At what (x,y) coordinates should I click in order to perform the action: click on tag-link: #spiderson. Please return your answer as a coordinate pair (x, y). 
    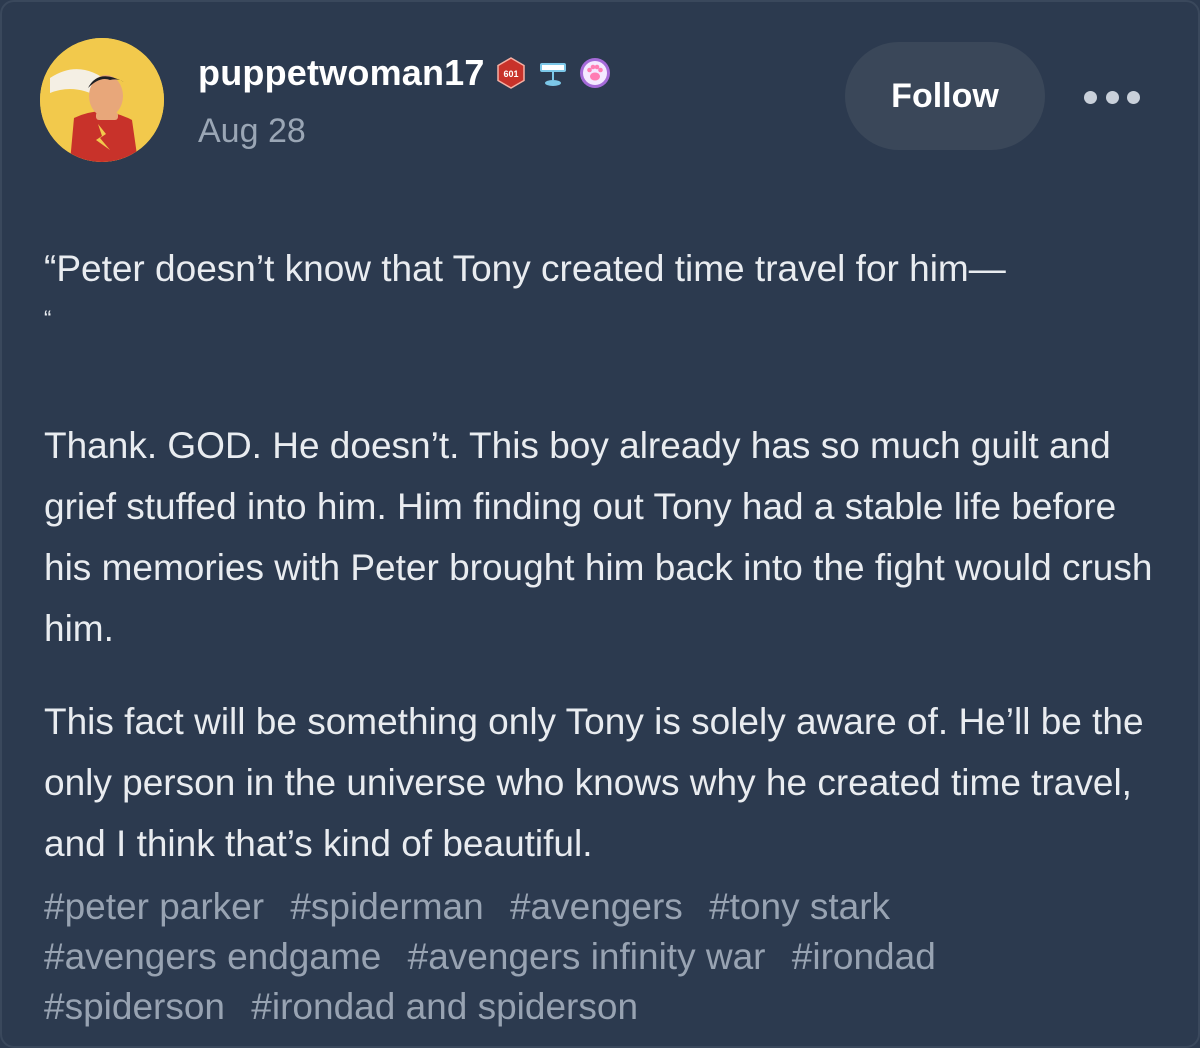
    Looking at the image, I should click on (134, 1006).